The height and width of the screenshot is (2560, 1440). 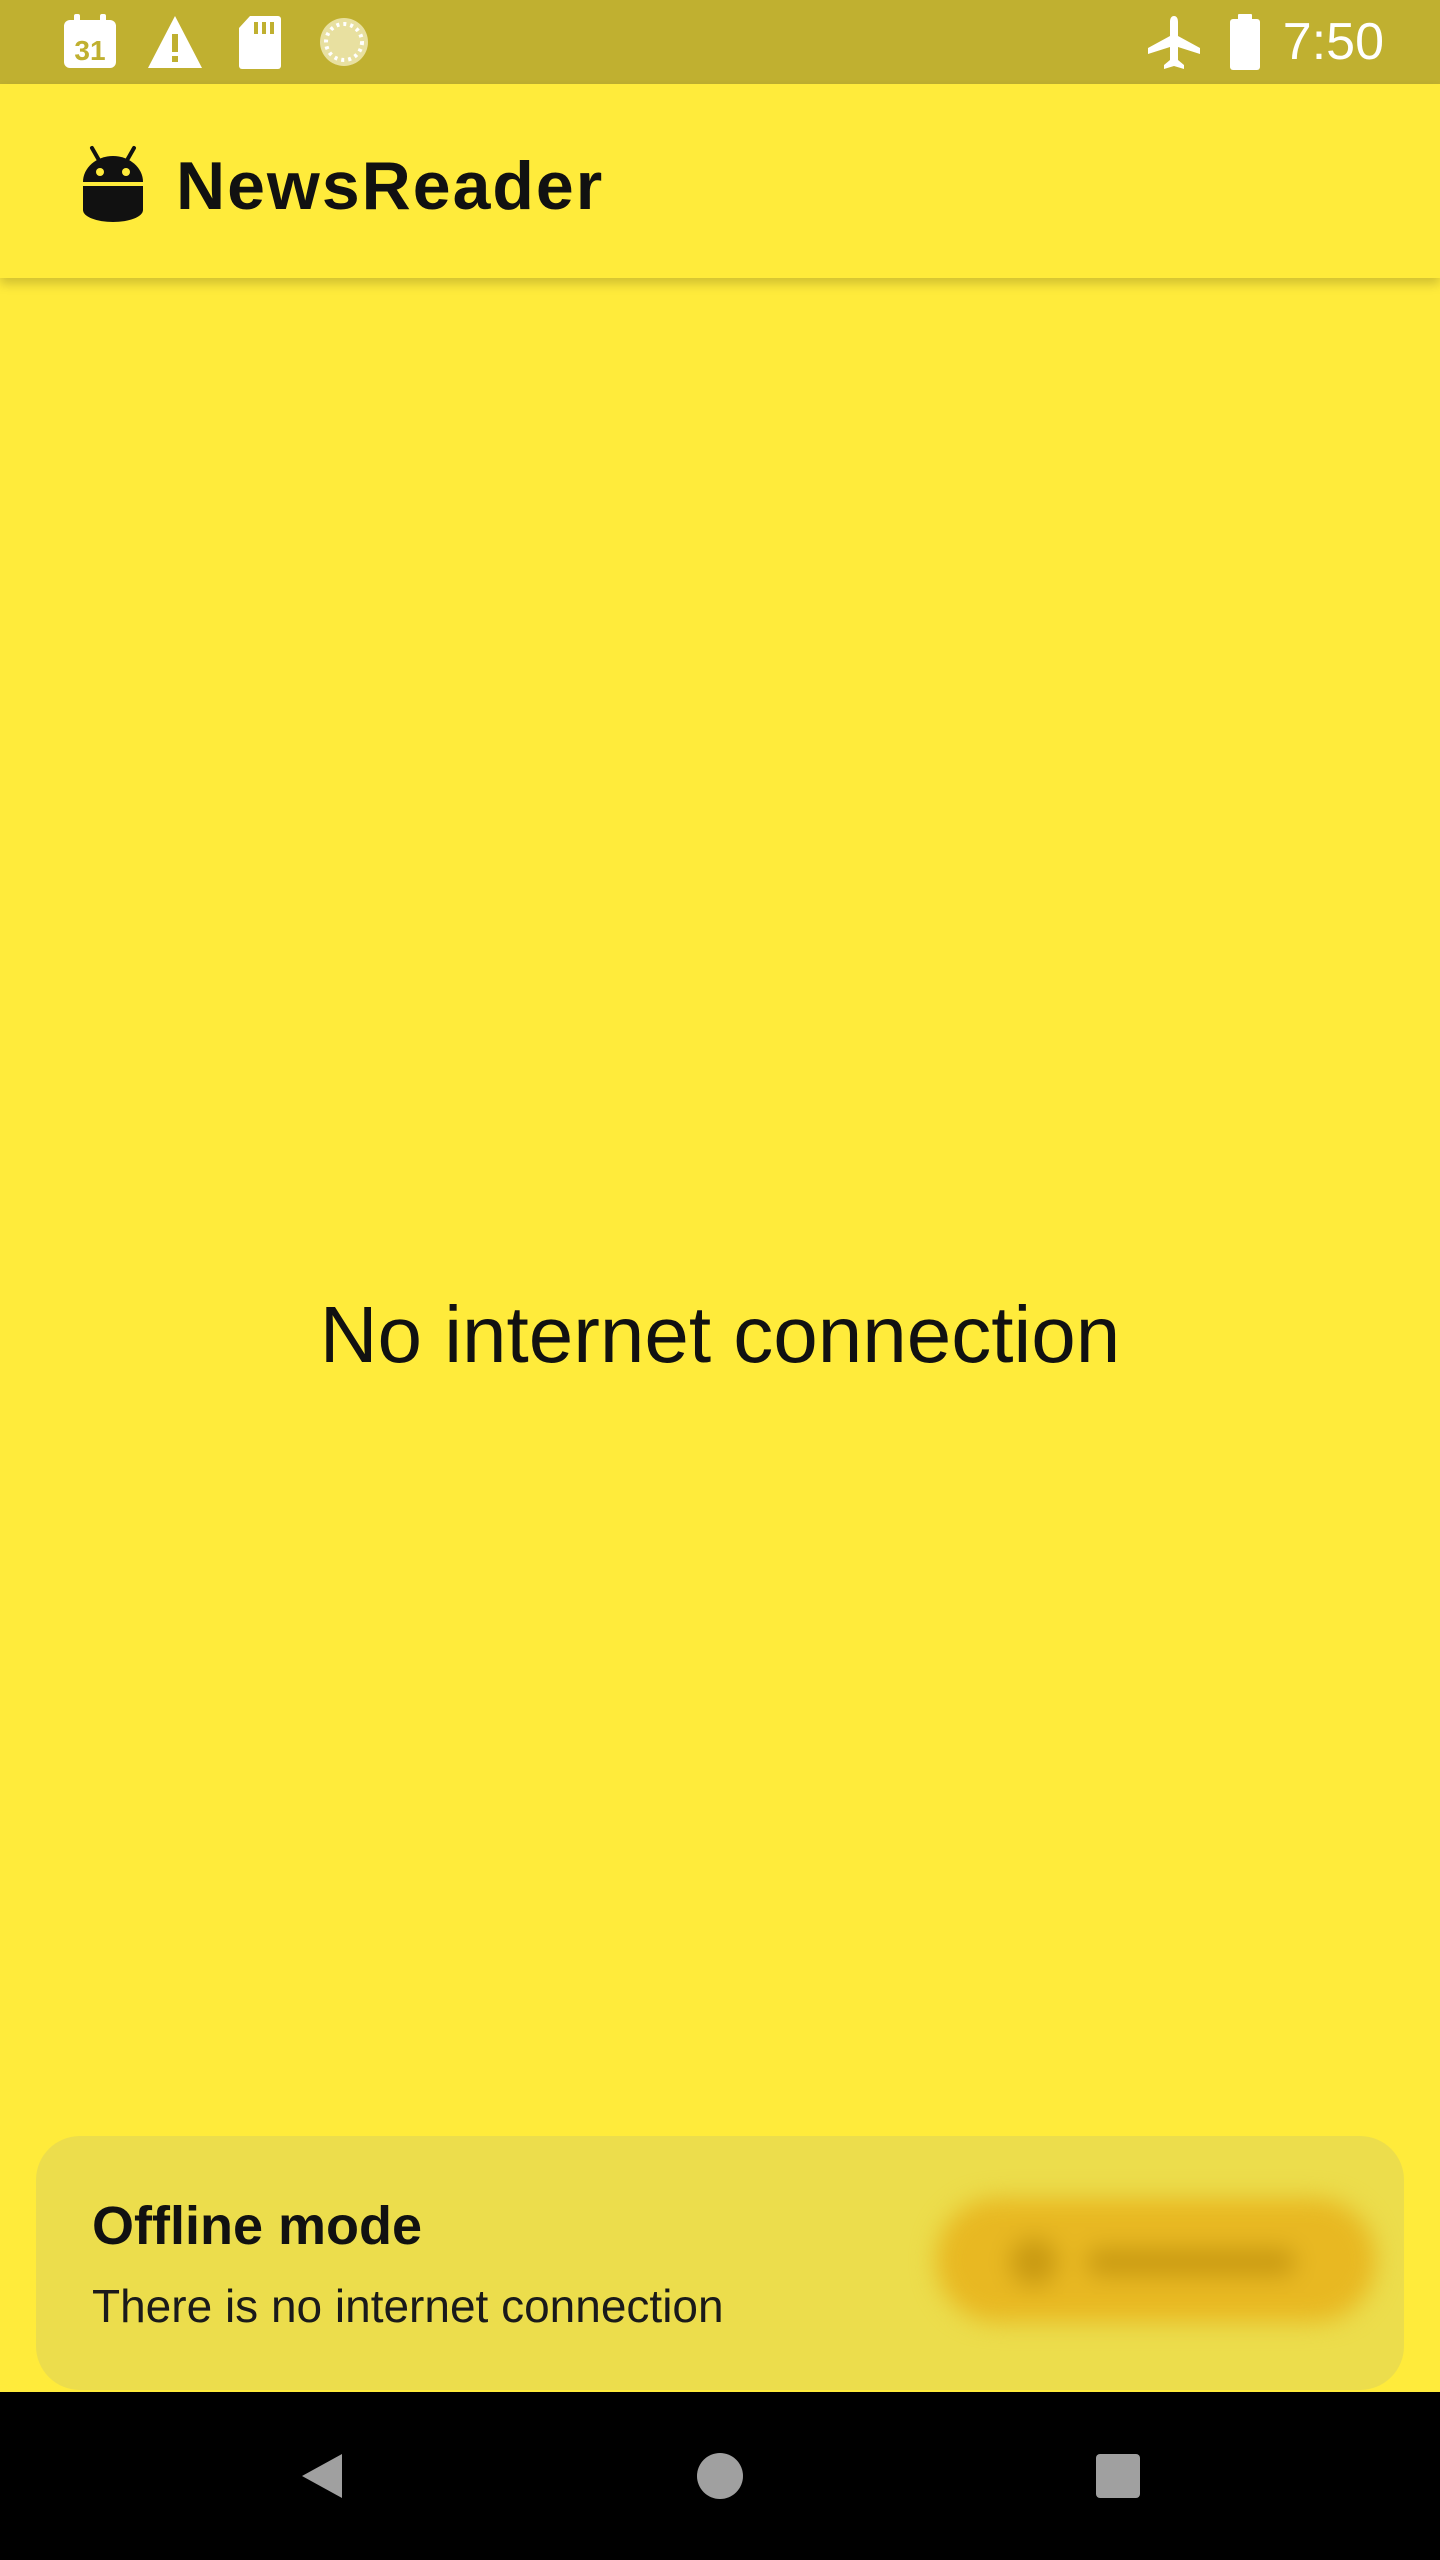 What do you see at coordinates (720, 42) in the screenshot?
I see `status-bar: 31 7:50` at bounding box center [720, 42].